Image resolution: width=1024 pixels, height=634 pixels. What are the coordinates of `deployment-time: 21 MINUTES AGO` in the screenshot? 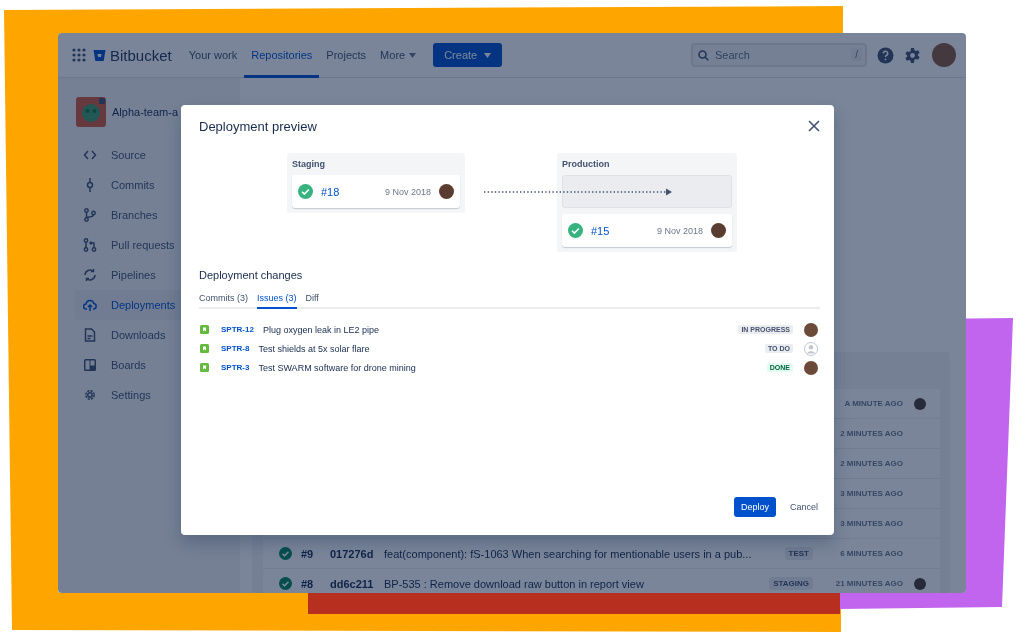 It's located at (868, 583).